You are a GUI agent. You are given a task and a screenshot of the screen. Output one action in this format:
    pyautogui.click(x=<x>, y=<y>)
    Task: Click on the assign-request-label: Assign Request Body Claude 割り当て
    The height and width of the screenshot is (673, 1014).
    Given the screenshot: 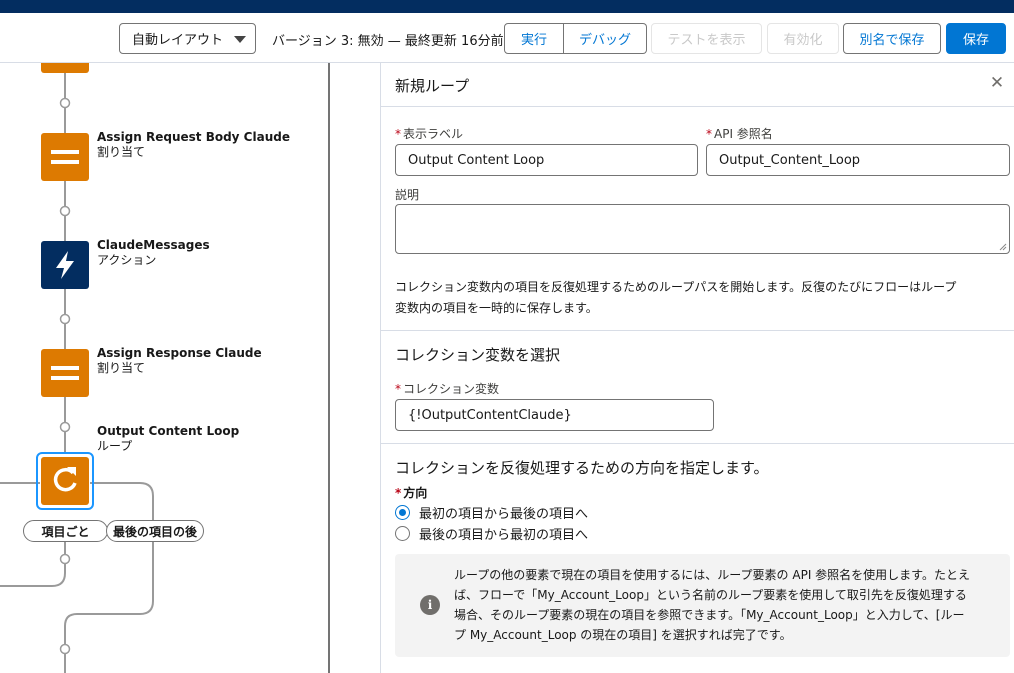 What is the action you would take?
    pyautogui.click(x=193, y=145)
    